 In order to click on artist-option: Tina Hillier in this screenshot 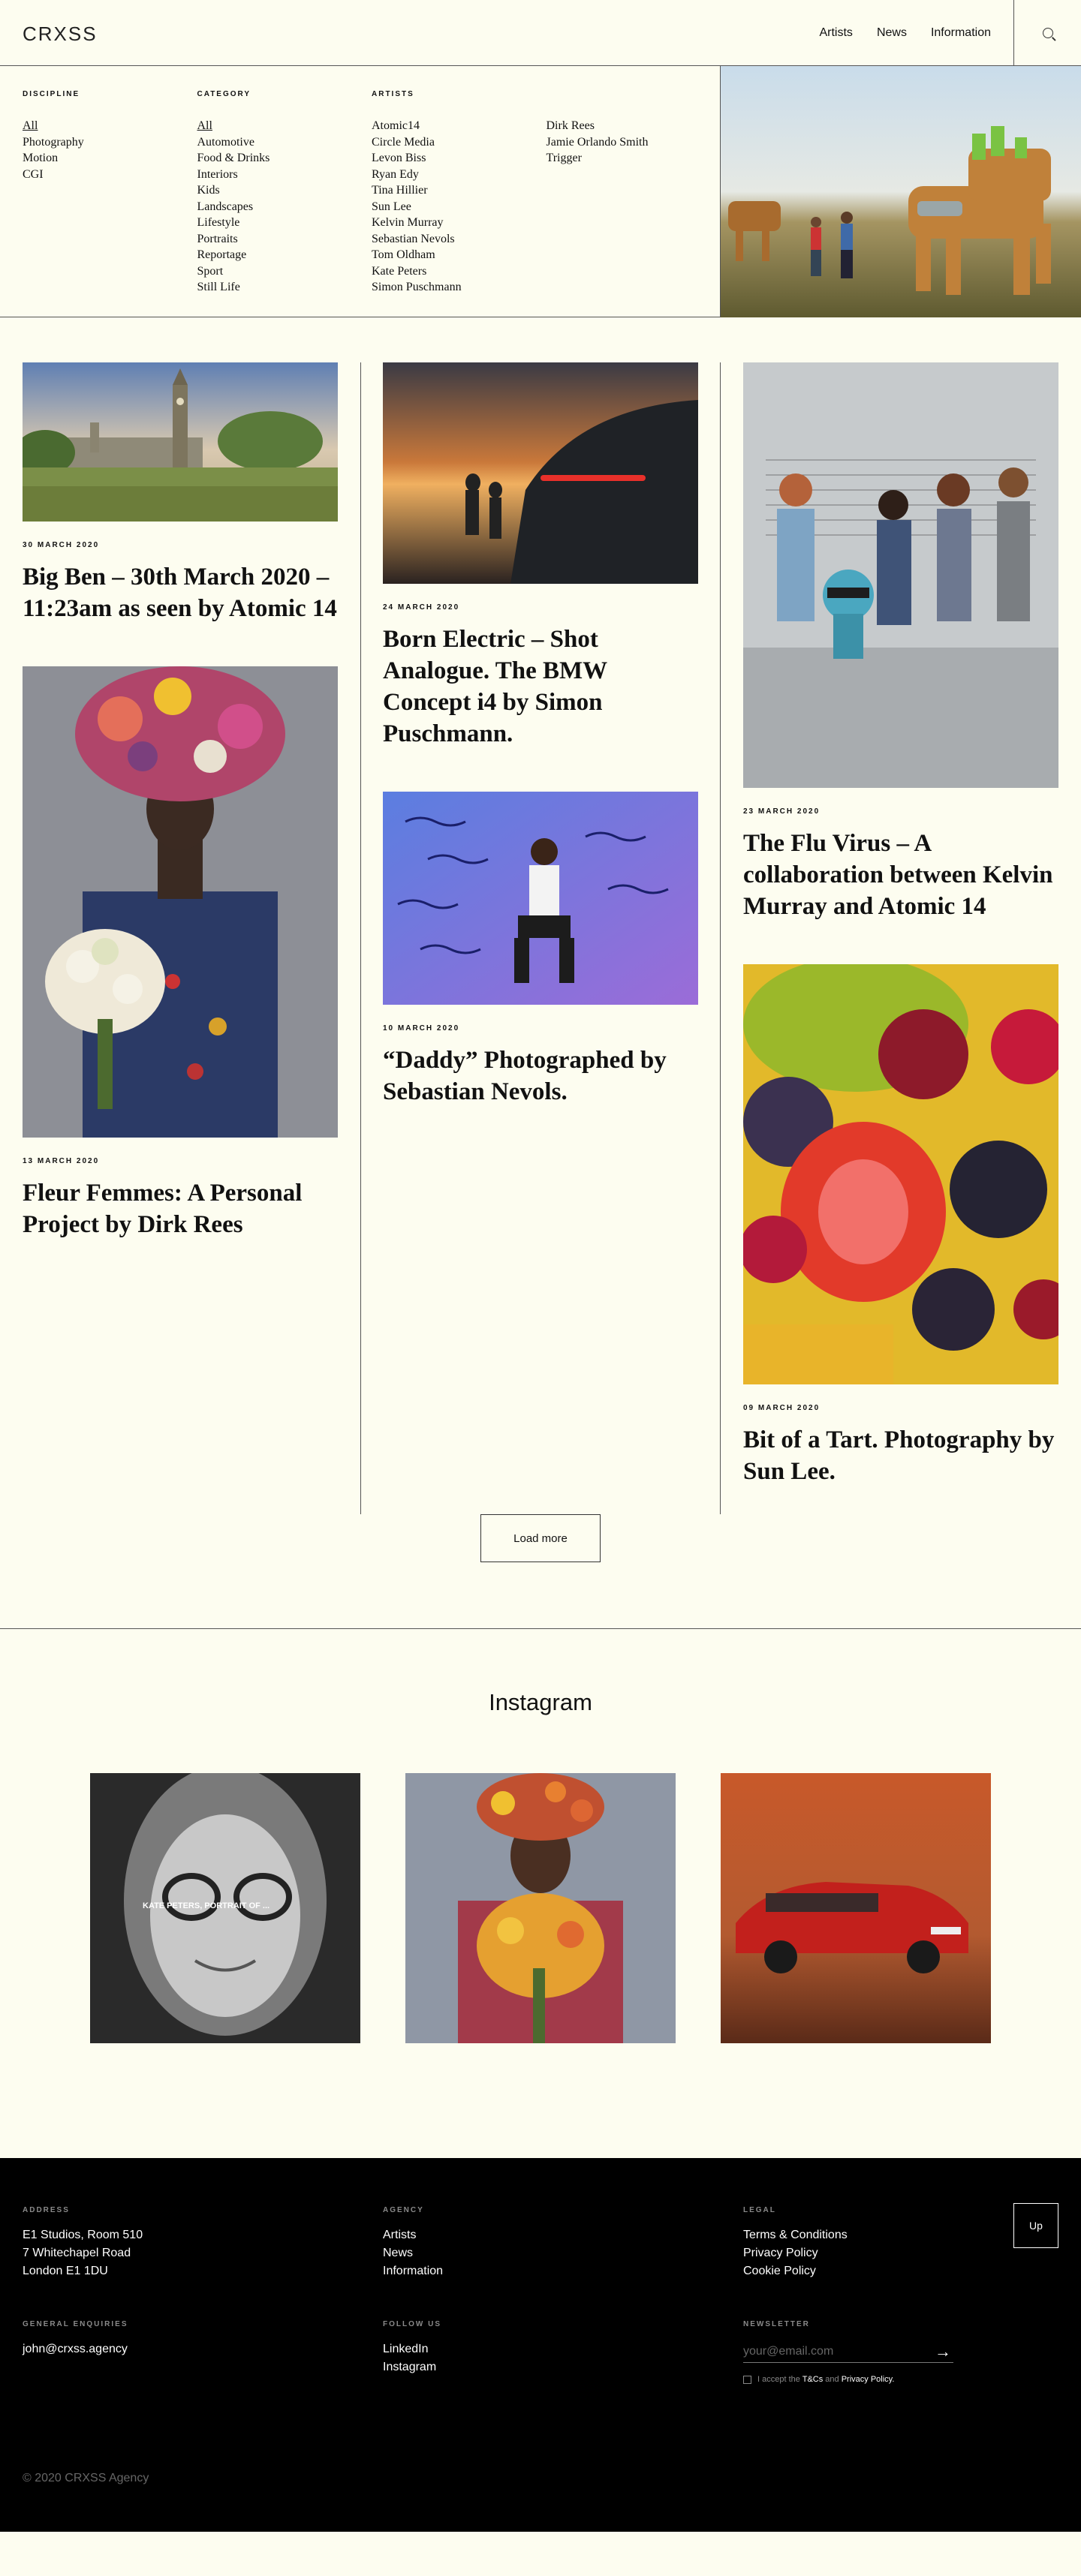, I will do `click(459, 190)`.